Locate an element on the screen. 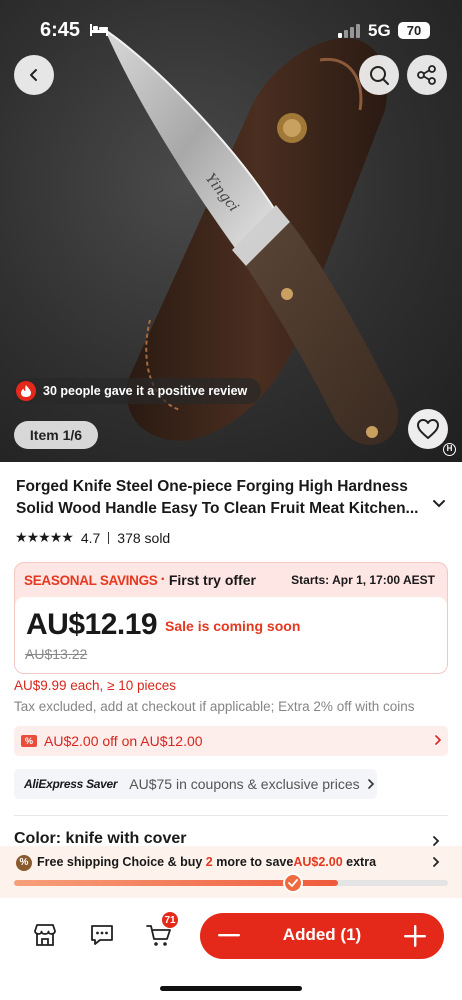 The width and height of the screenshot is (462, 1000). star-half-icon: ★ is located at coordinates (67, 537).